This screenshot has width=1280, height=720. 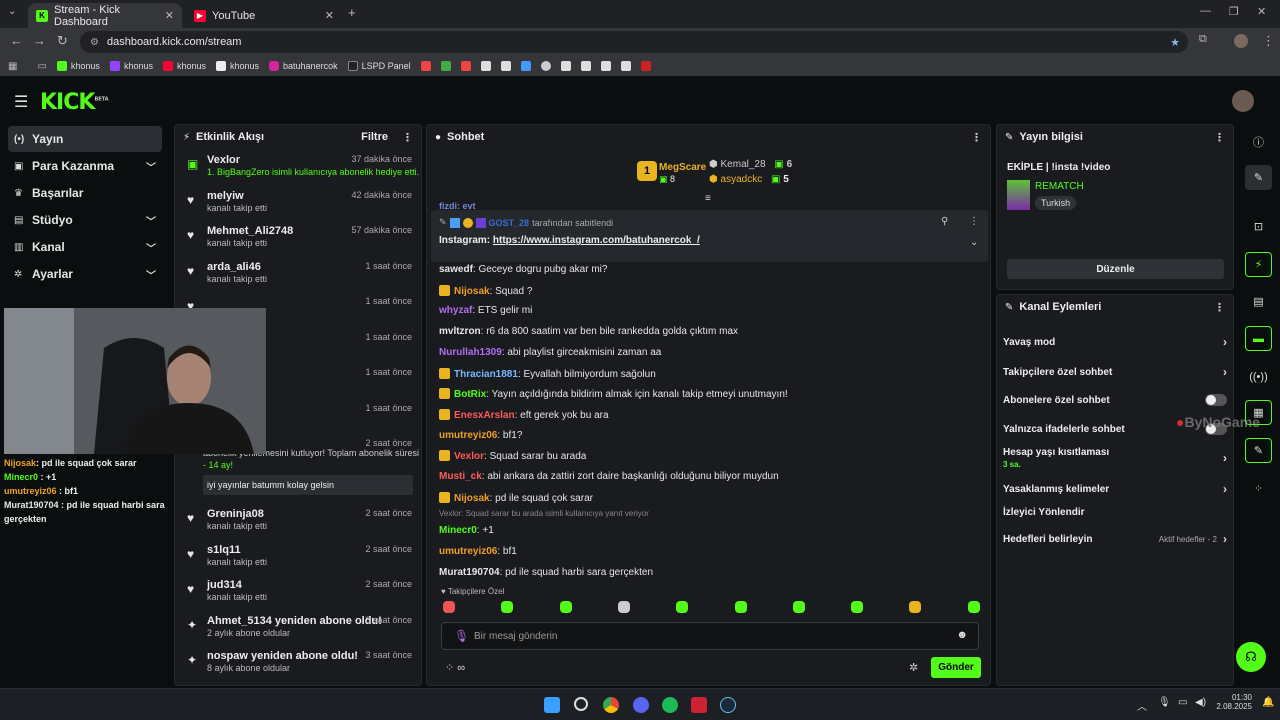 What do you see at coordinates (21, 102) in the screenshot?
I see `hamburger-menu-icon: ☰` at bounding box center [21, 102].